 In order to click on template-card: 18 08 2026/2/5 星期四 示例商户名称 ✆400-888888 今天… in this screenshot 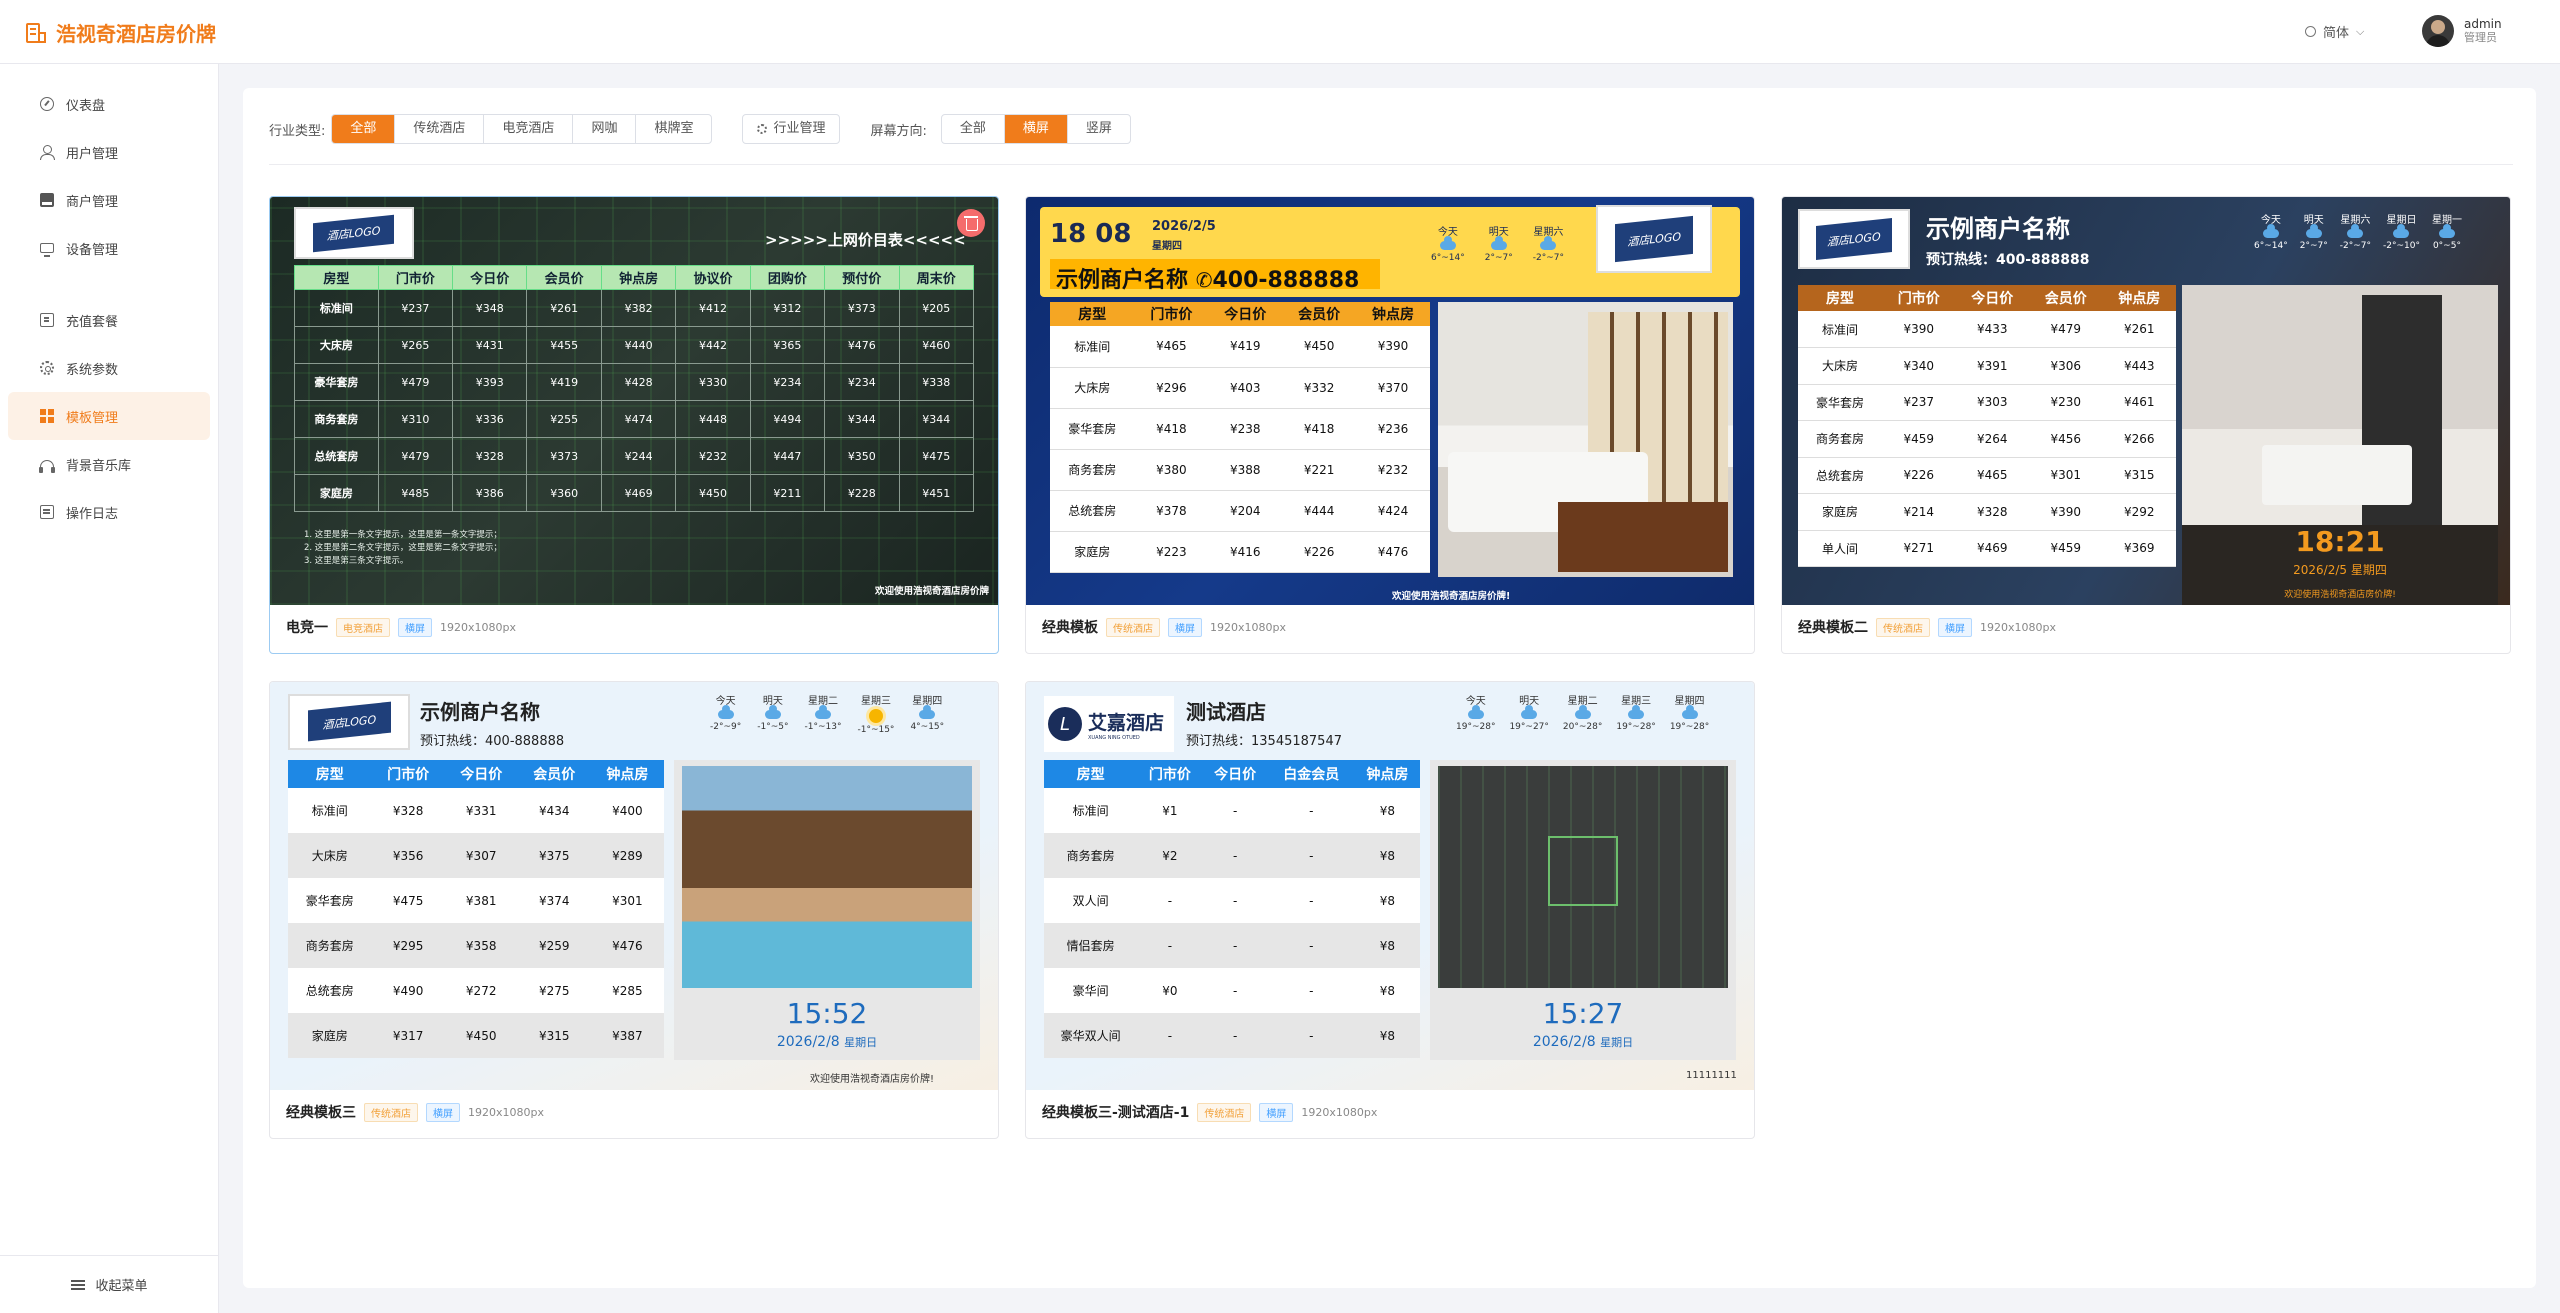, I will do `click(1390, 425)`.